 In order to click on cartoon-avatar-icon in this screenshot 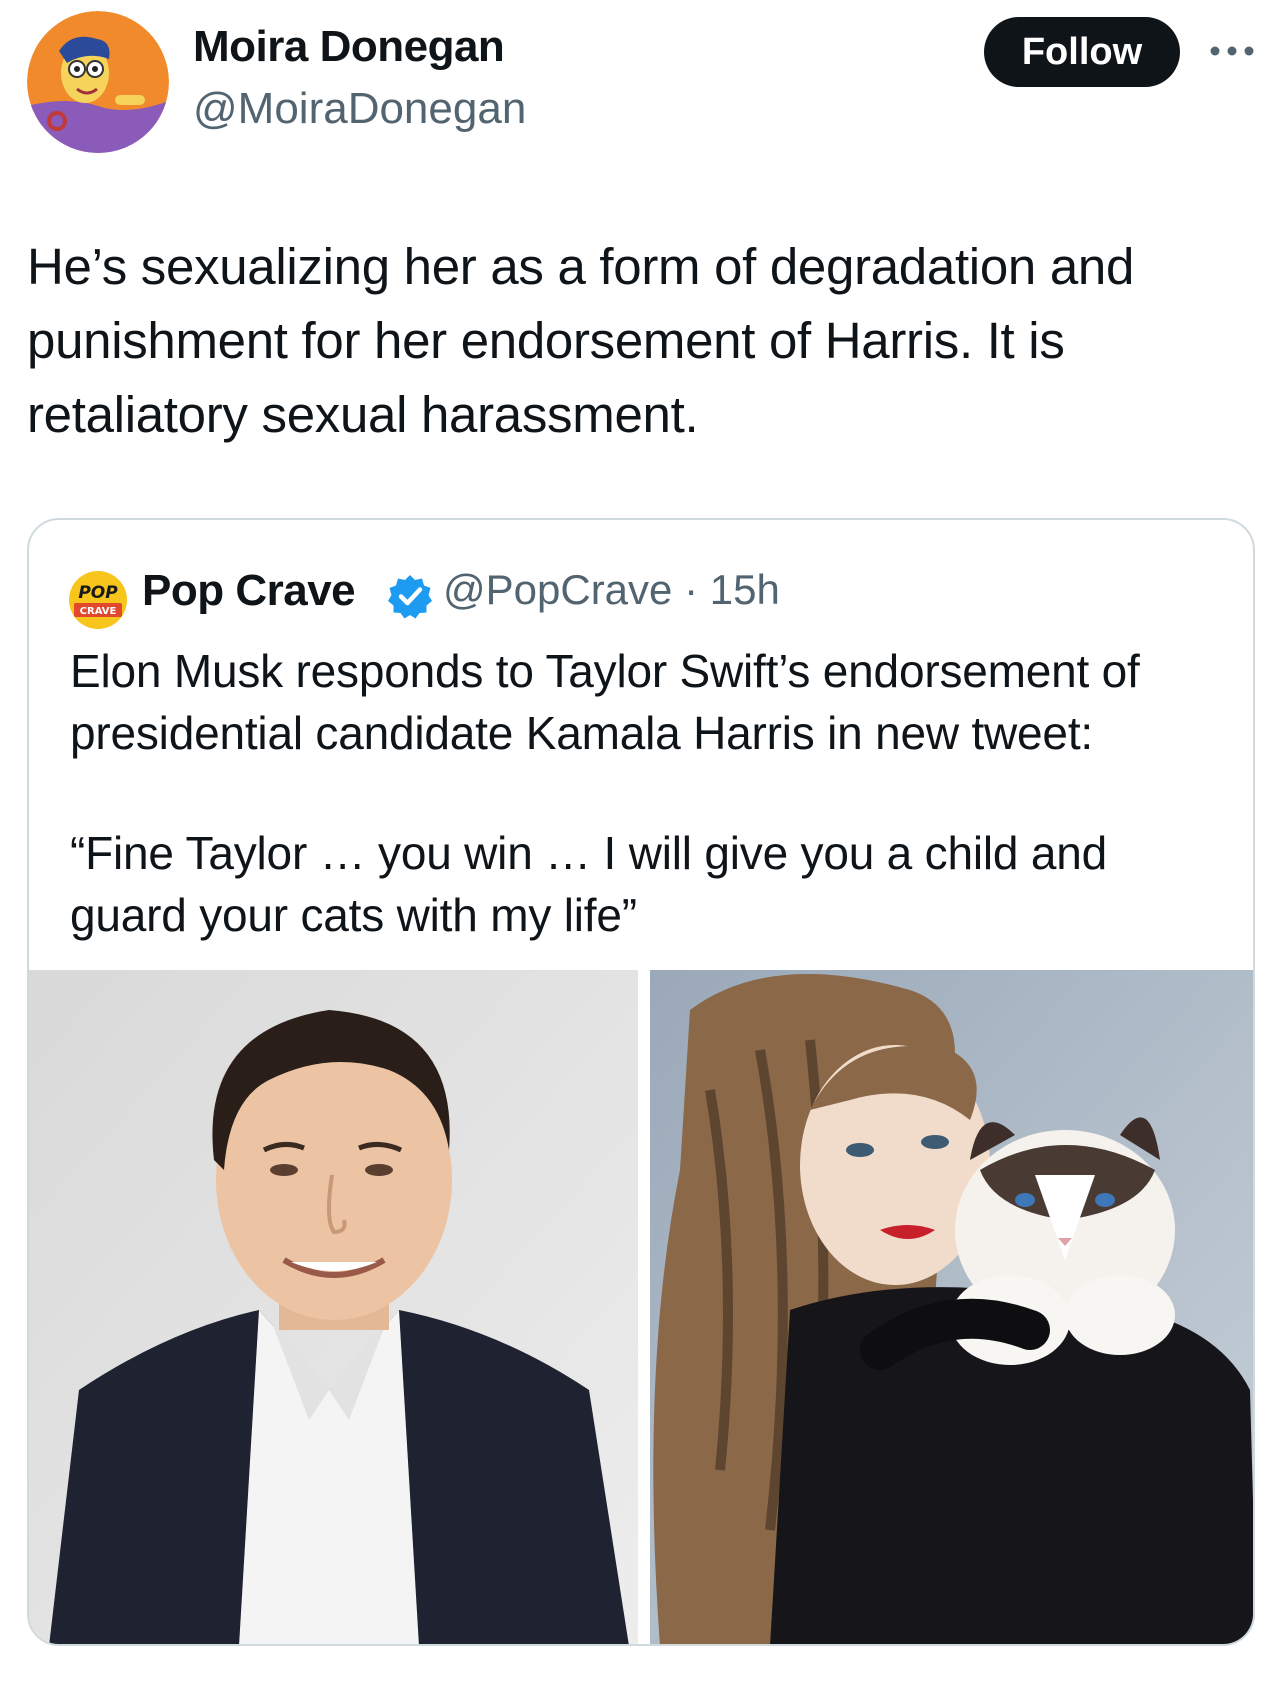, I will do `click(98, 82)`.